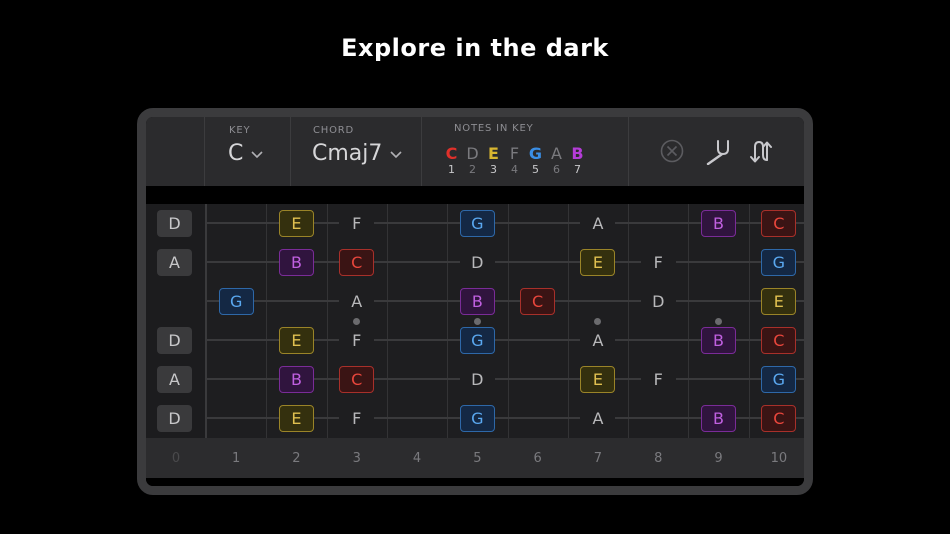  Describe the element at coordinates (475, 48) in the screenshot. I see `headline: Explore in the dark` at that location.